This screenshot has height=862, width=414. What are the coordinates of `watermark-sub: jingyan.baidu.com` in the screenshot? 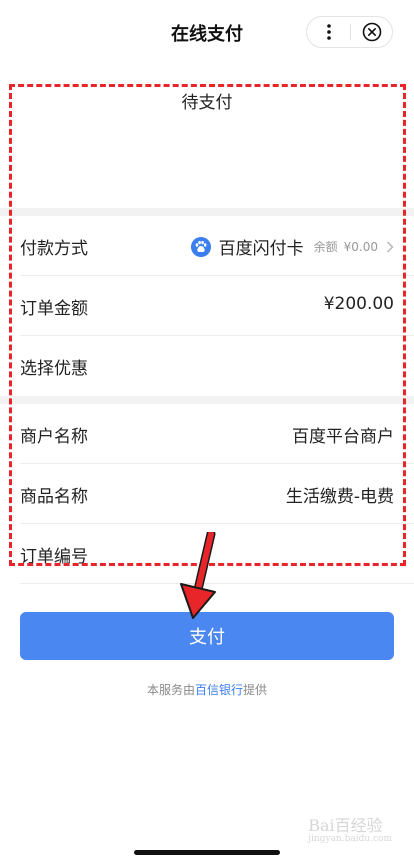 It's located at (350, 839).